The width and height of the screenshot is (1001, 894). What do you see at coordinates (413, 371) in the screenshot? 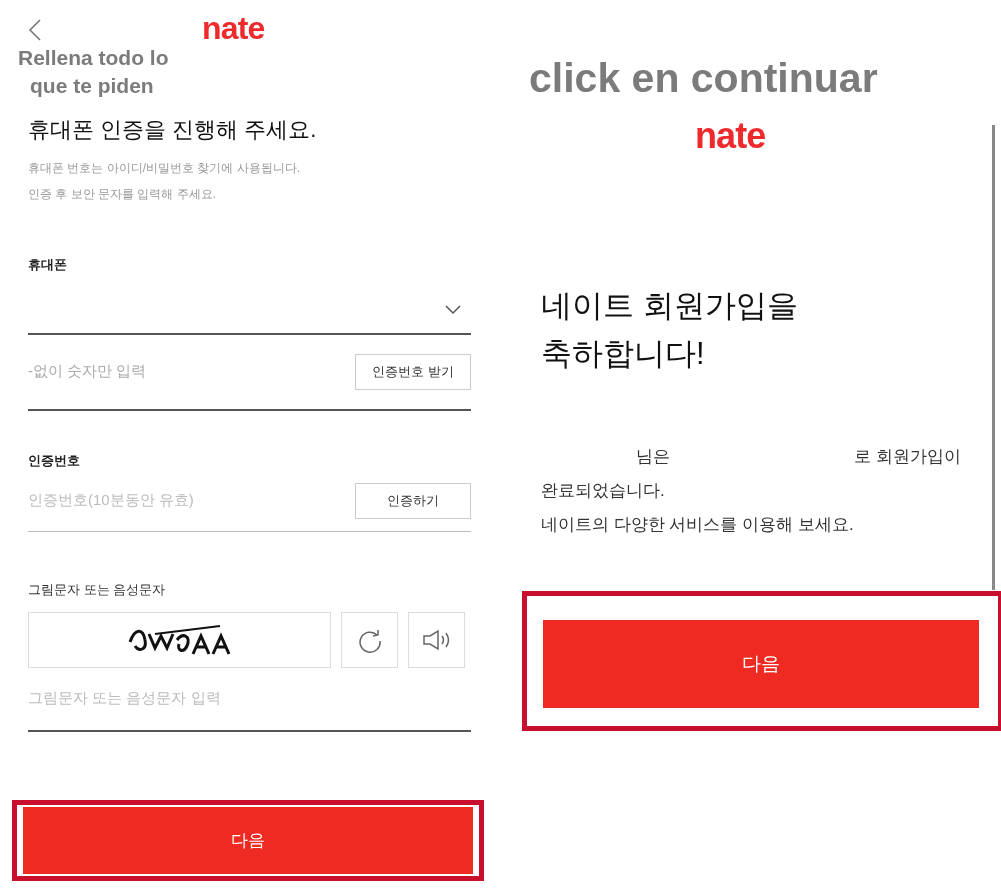
I see `request-code-button: 인증번호 받기` at bounding box center [413, 371].